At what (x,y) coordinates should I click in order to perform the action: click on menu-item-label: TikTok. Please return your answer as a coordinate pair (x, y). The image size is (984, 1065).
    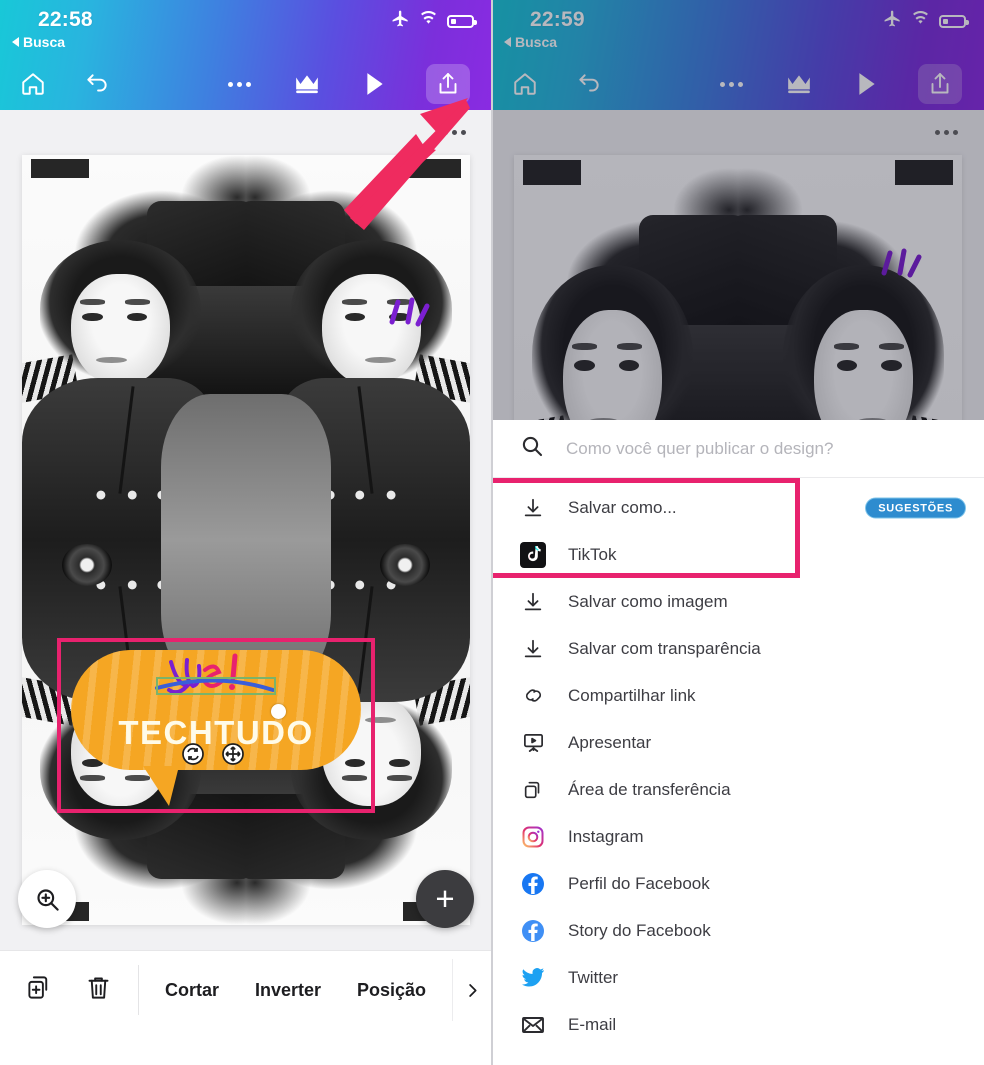
    Looking at the image, I should click on (592, 554).